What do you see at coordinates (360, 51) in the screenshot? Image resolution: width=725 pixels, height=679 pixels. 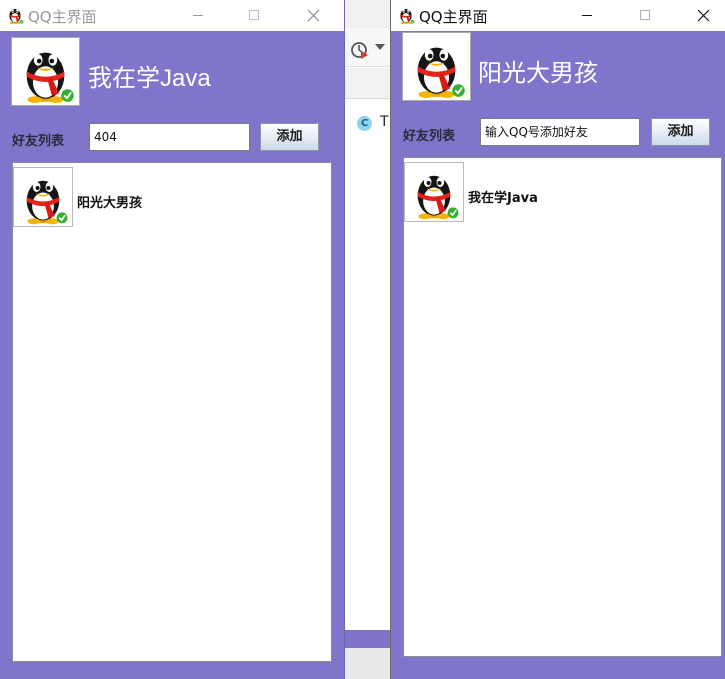 I see `history-clock-icon` at bounding box center [360, 51].